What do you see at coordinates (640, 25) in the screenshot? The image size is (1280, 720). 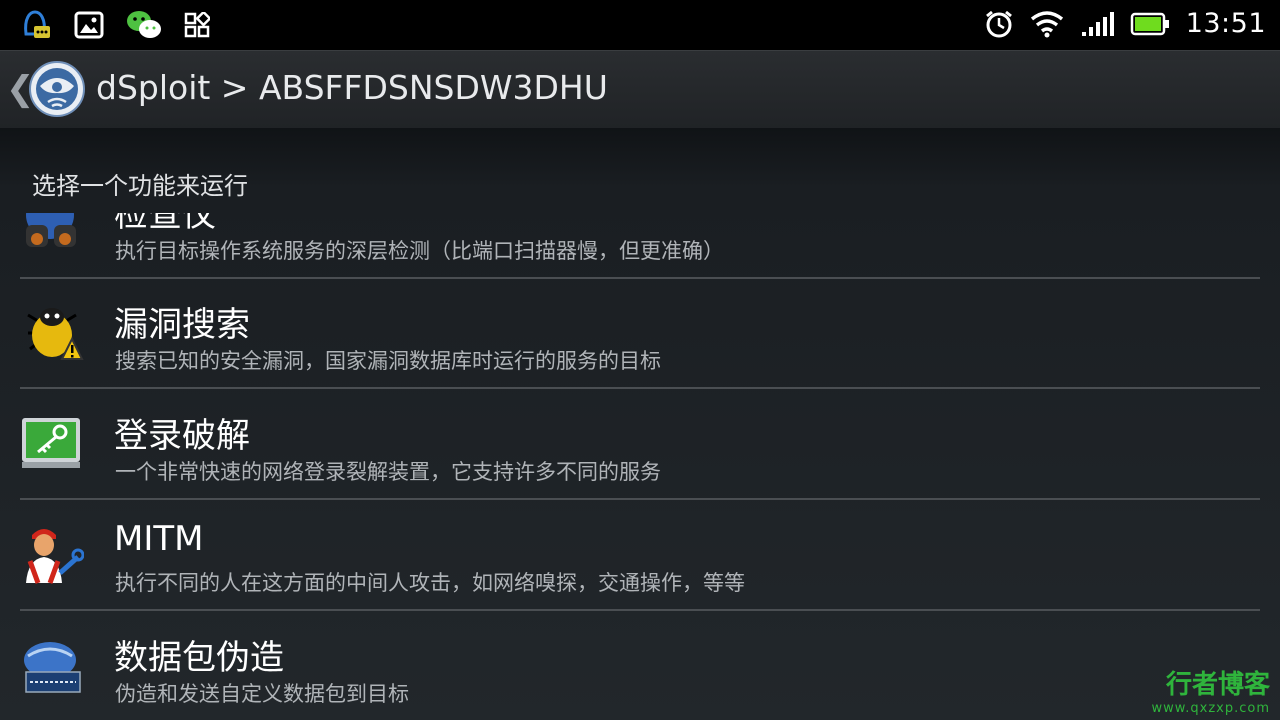 I see `status-bar: 13:51` at bounding box center [640, 25].